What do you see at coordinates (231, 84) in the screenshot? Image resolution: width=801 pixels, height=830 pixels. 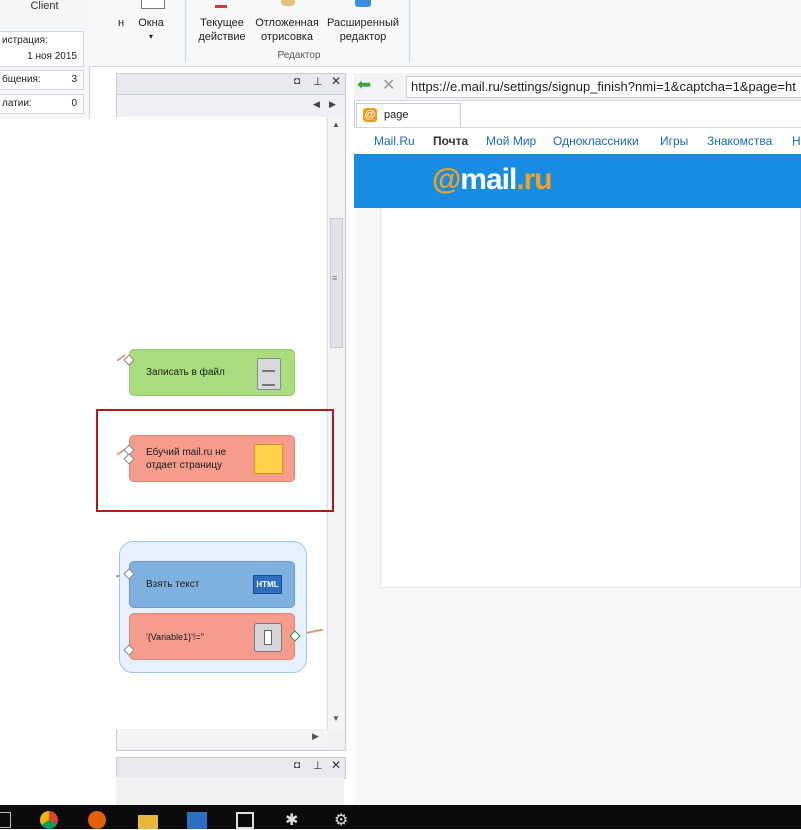 I see `workflow-panel-header: ◘ ⊥ ✕` at bounding box center [231, 84].